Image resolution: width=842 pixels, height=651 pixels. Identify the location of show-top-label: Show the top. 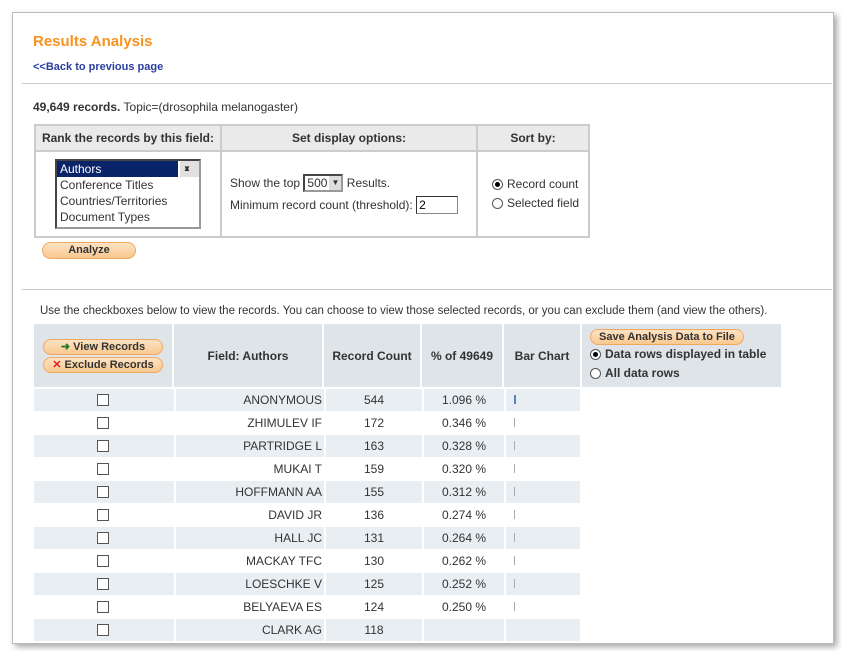
(265, 183).